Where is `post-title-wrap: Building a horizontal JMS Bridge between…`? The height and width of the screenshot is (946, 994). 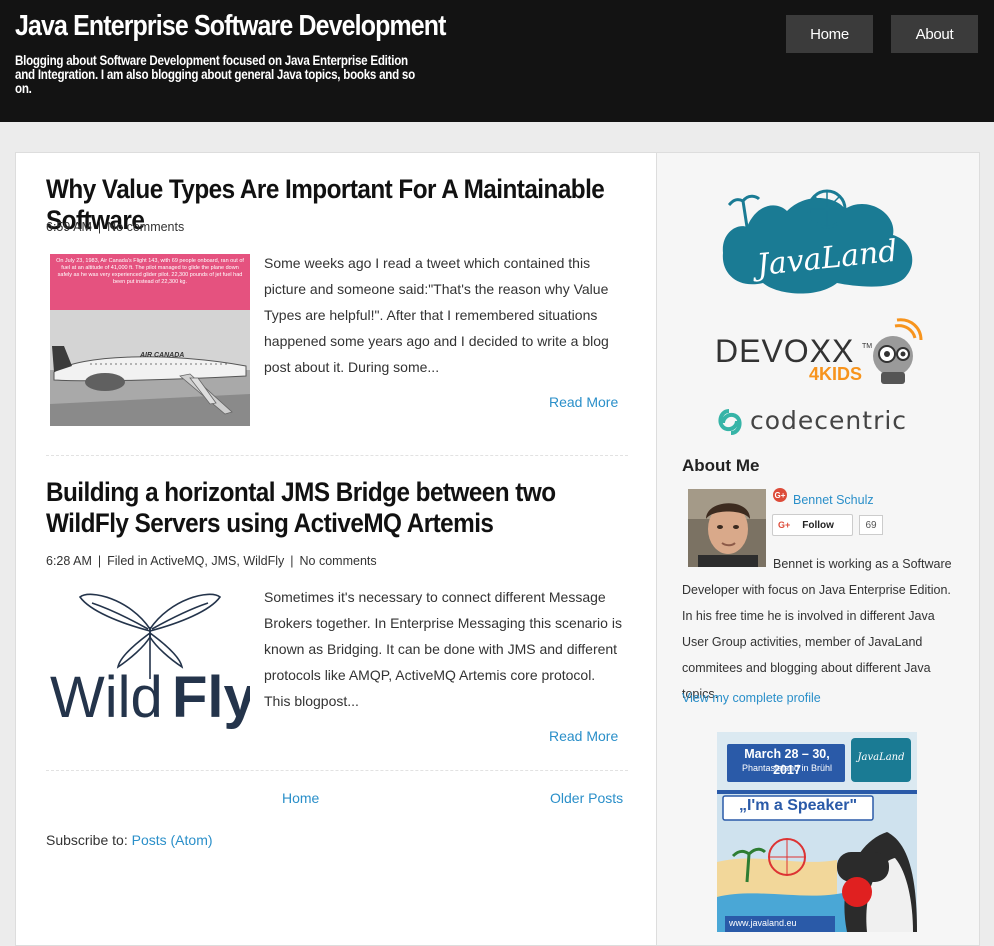 post-title-wrap: Building a horizontal JMS Bridge between… is located at coordinates (337, 508).